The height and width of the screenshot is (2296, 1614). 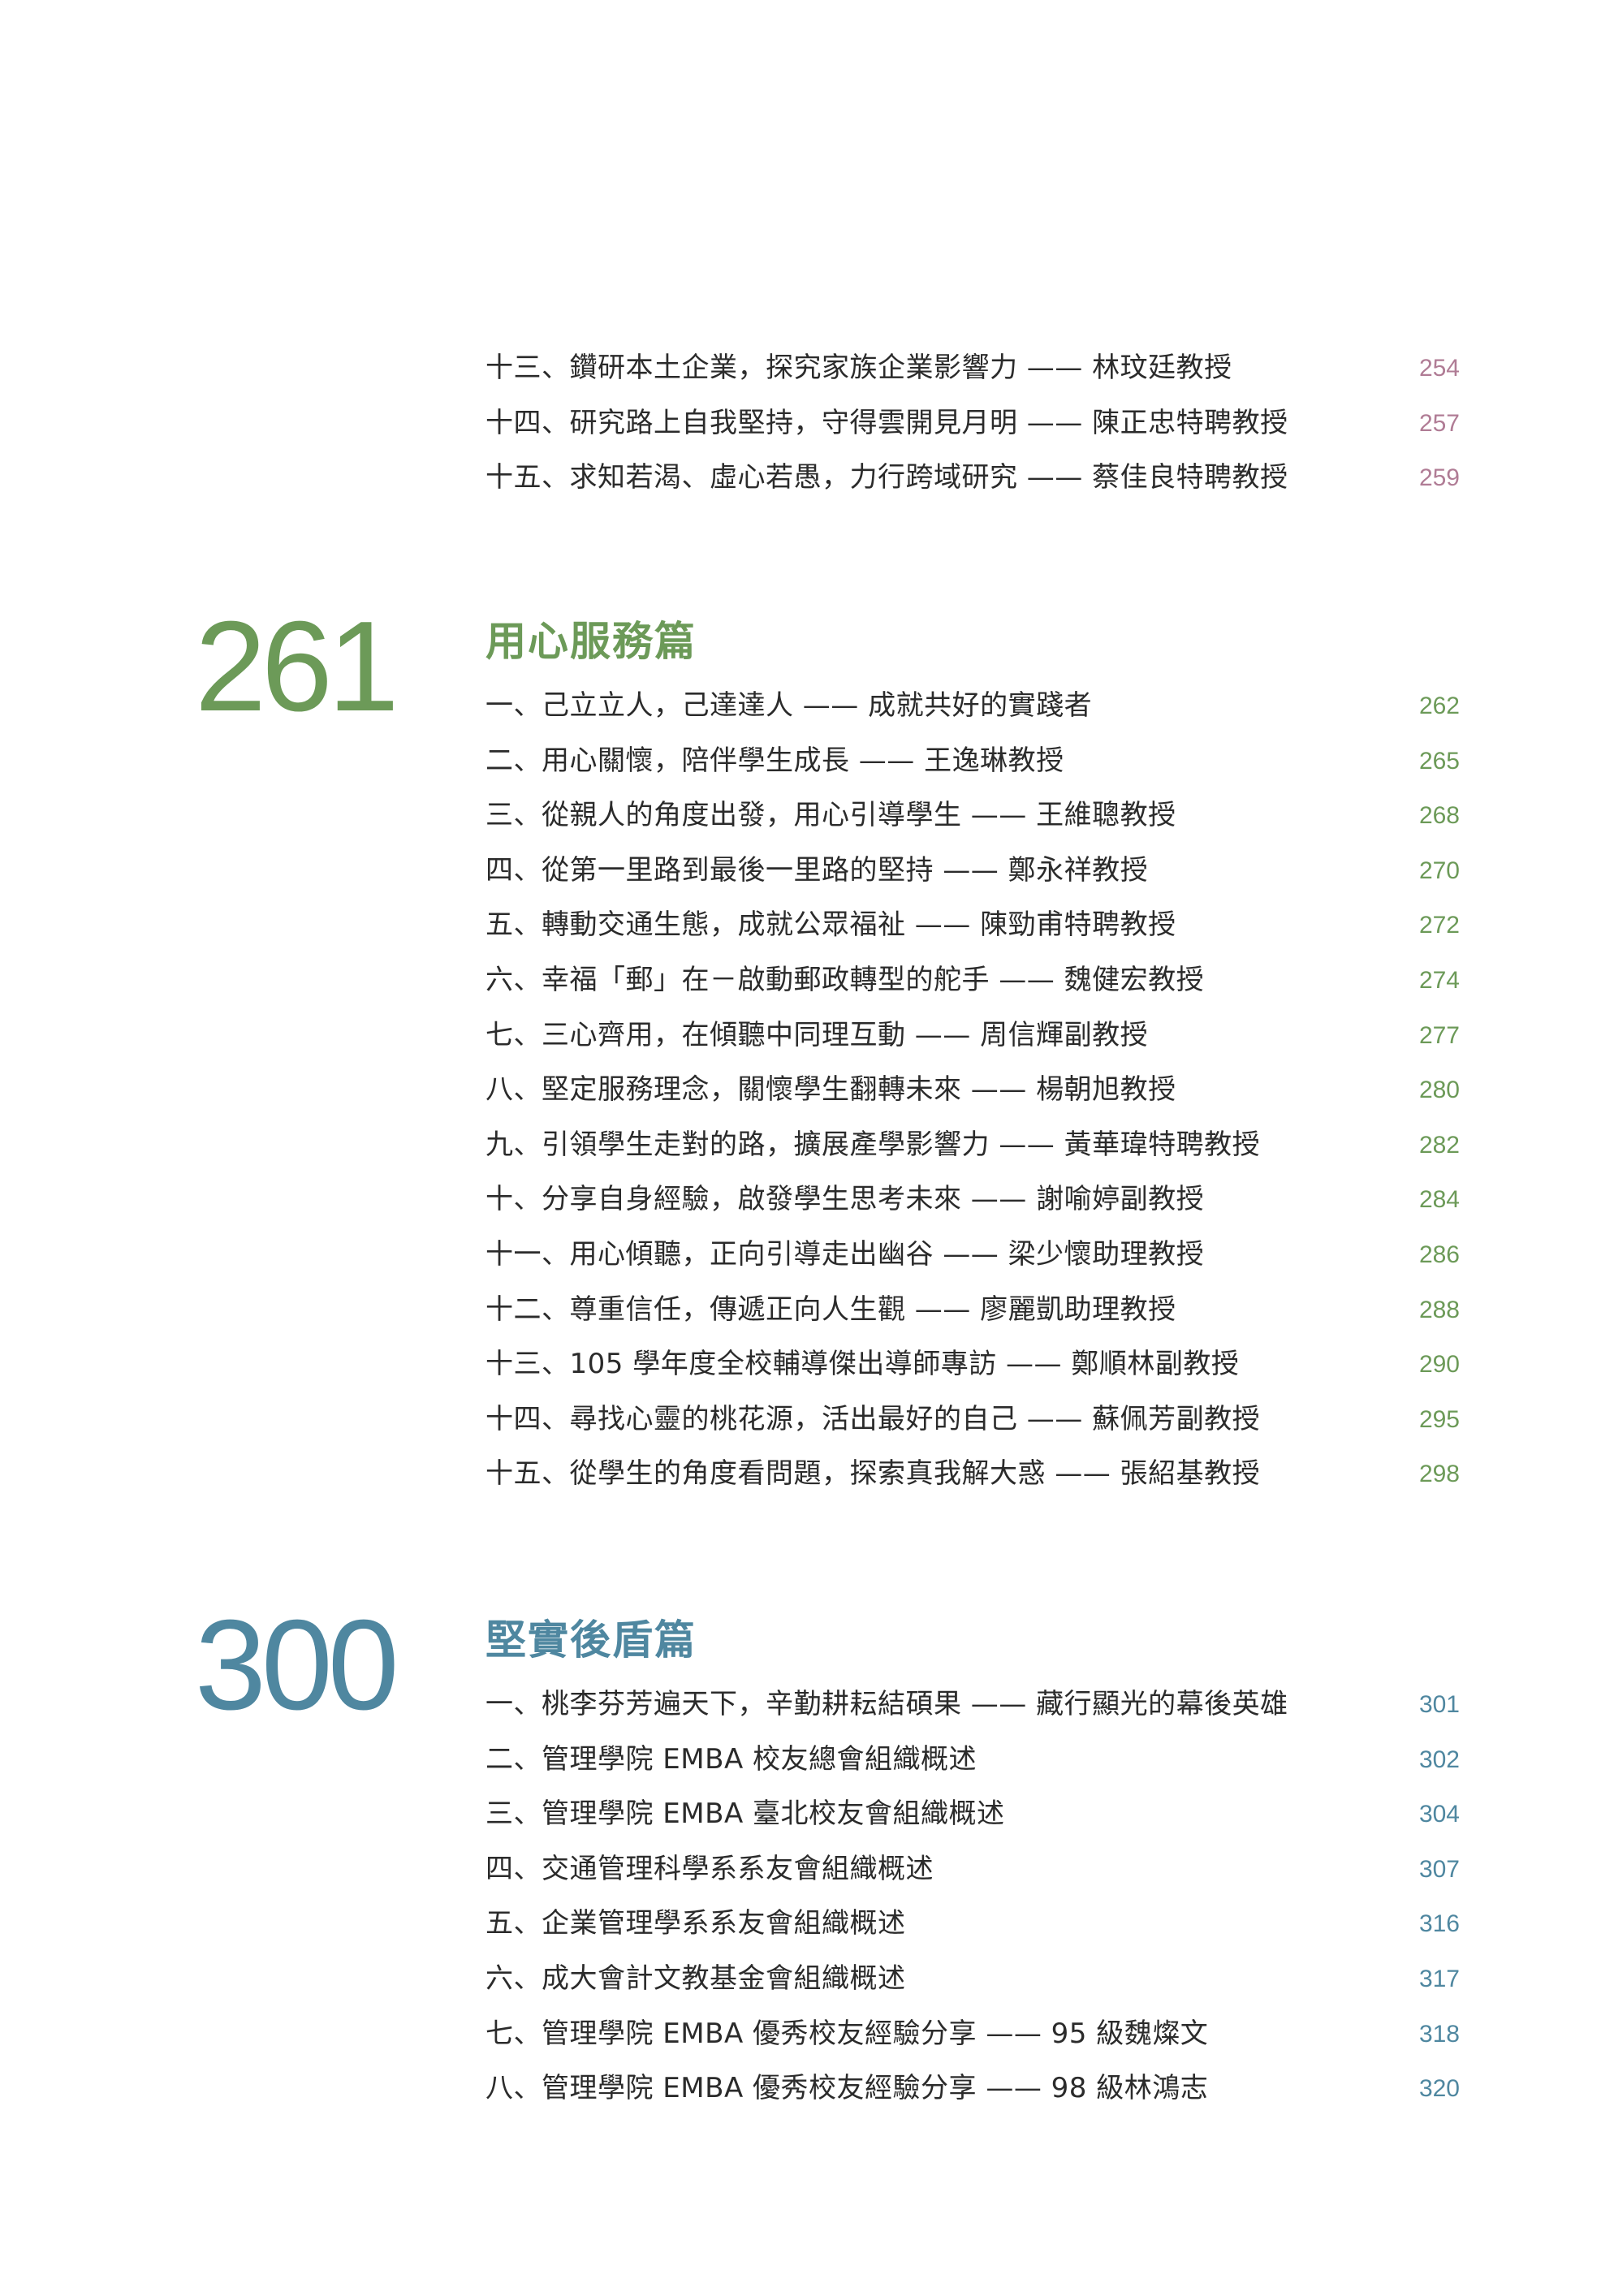 I want to click on toc-entry-title: 四、交通管理科學系系友會組織概述, so click(x=709, y=1868).